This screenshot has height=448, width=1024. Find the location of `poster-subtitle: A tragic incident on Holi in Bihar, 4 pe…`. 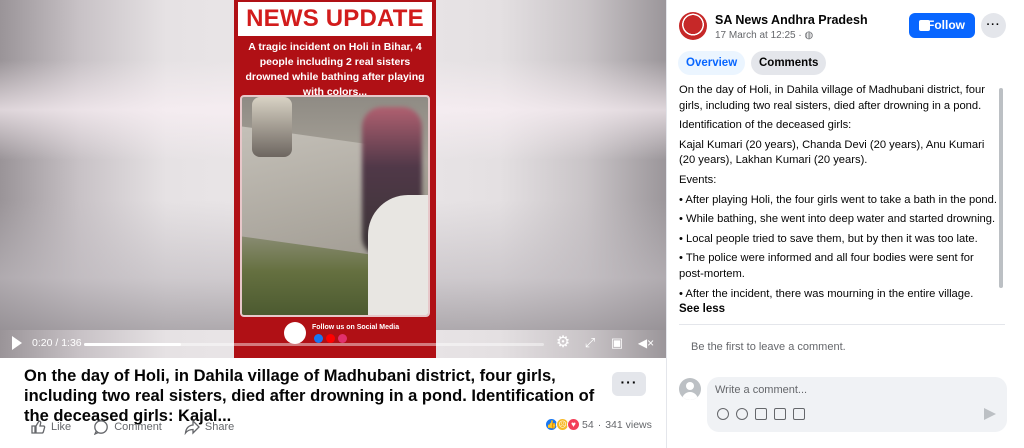

poster-subtitle: A tragic incident on Holi in Bihar, 4 pe… is located at coordinates (335, 69).